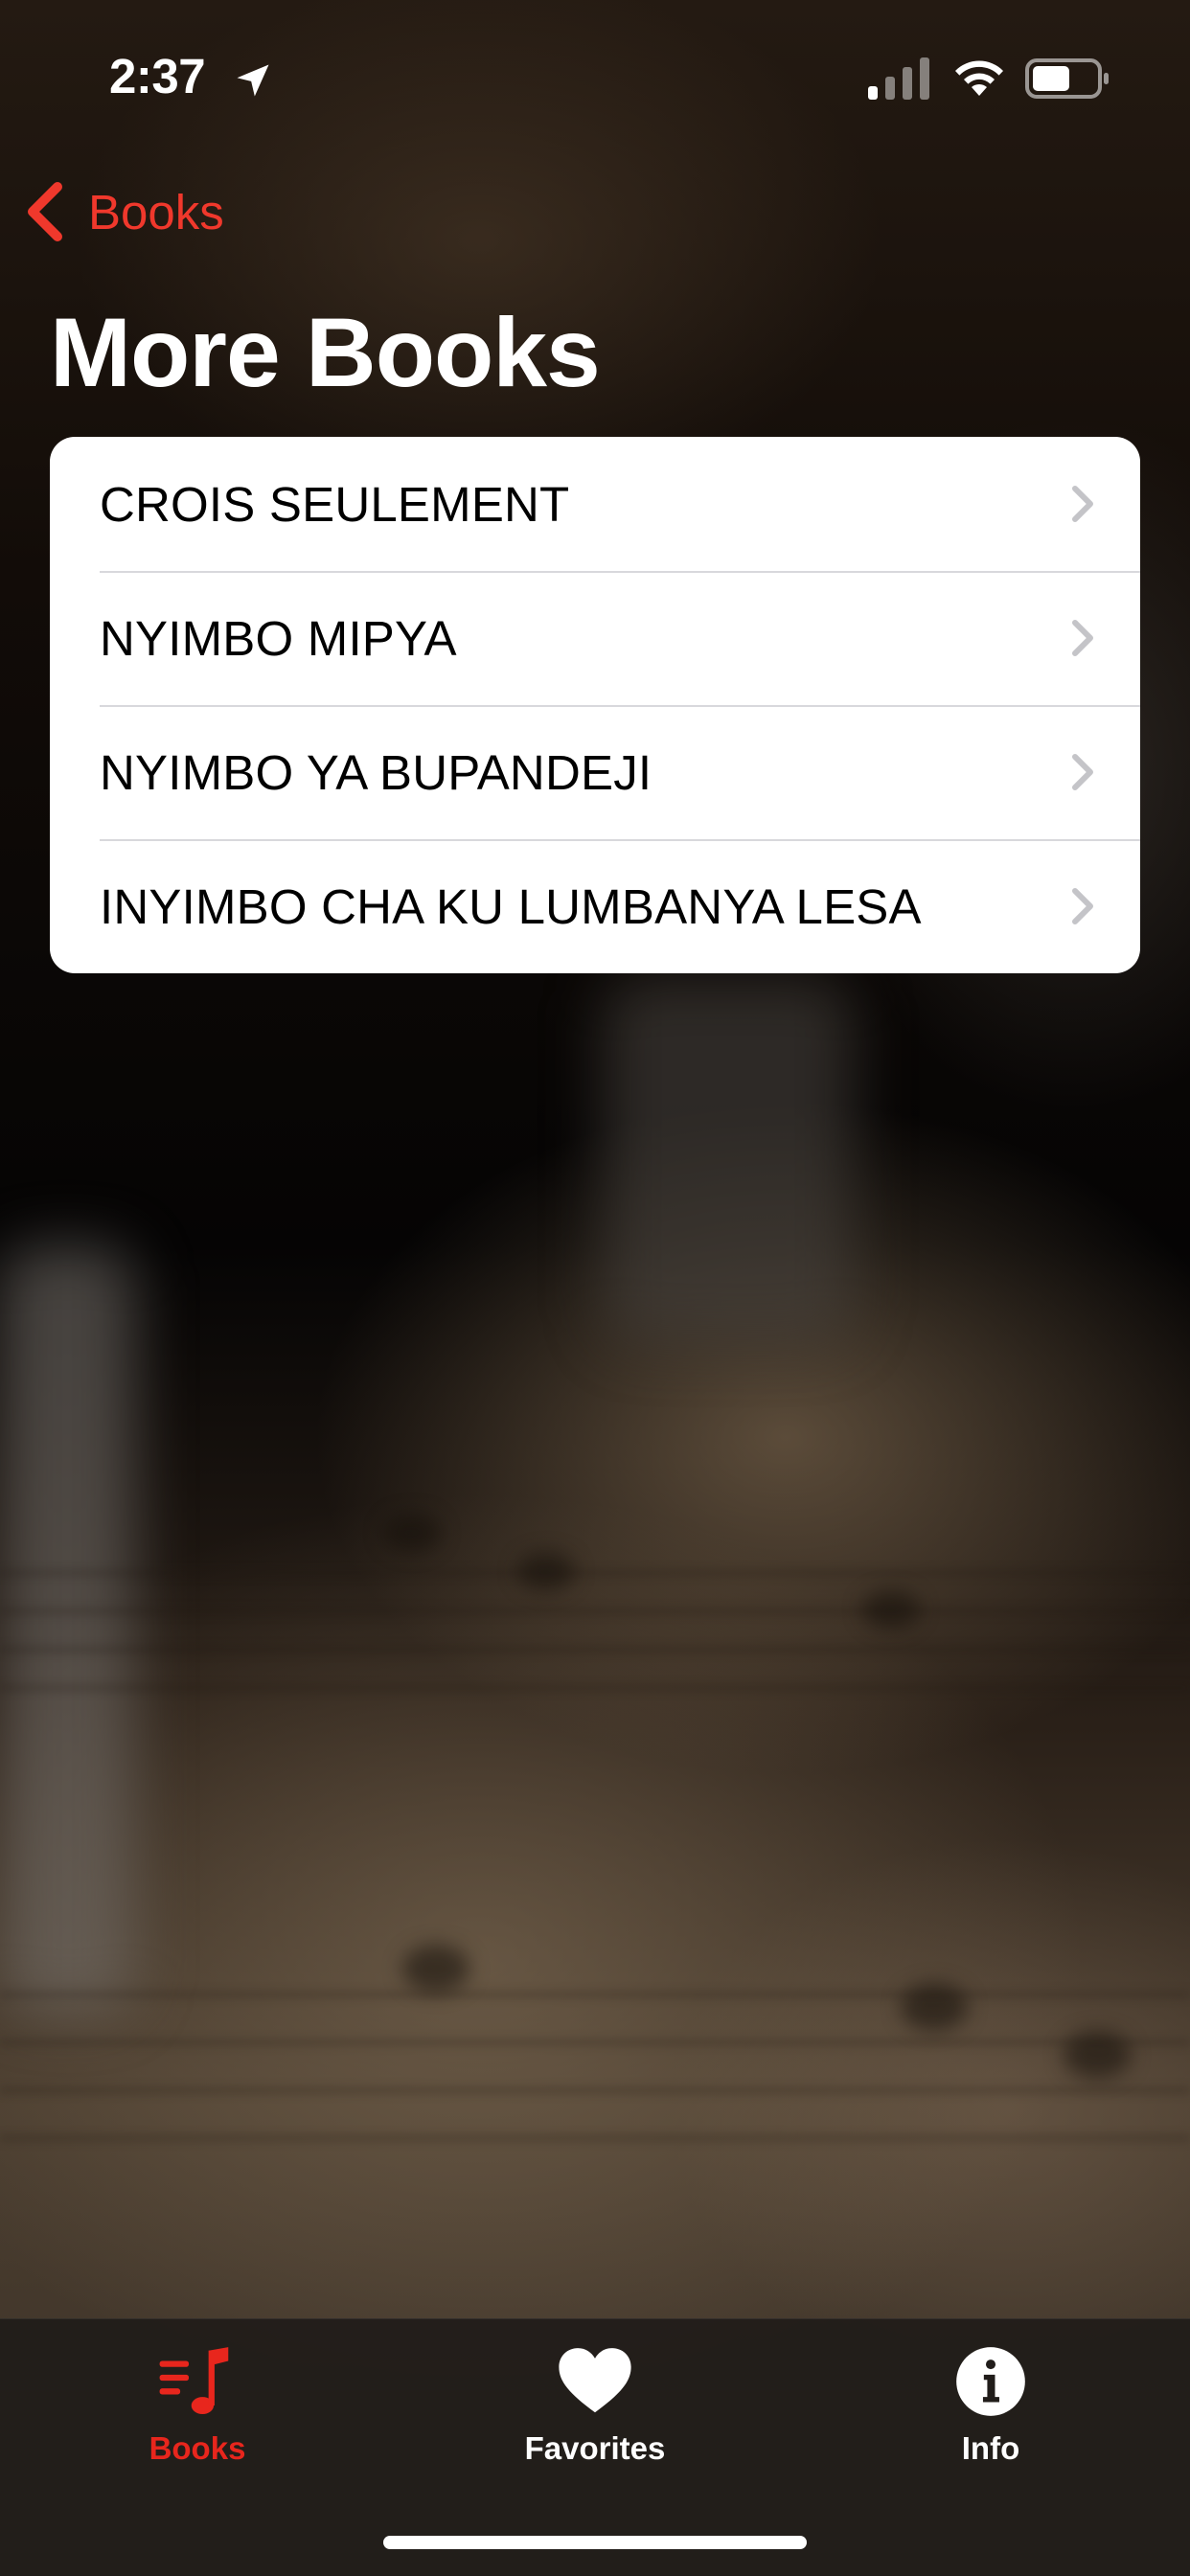  I want to click on tab-info-label: Info, so click(990, 2448).